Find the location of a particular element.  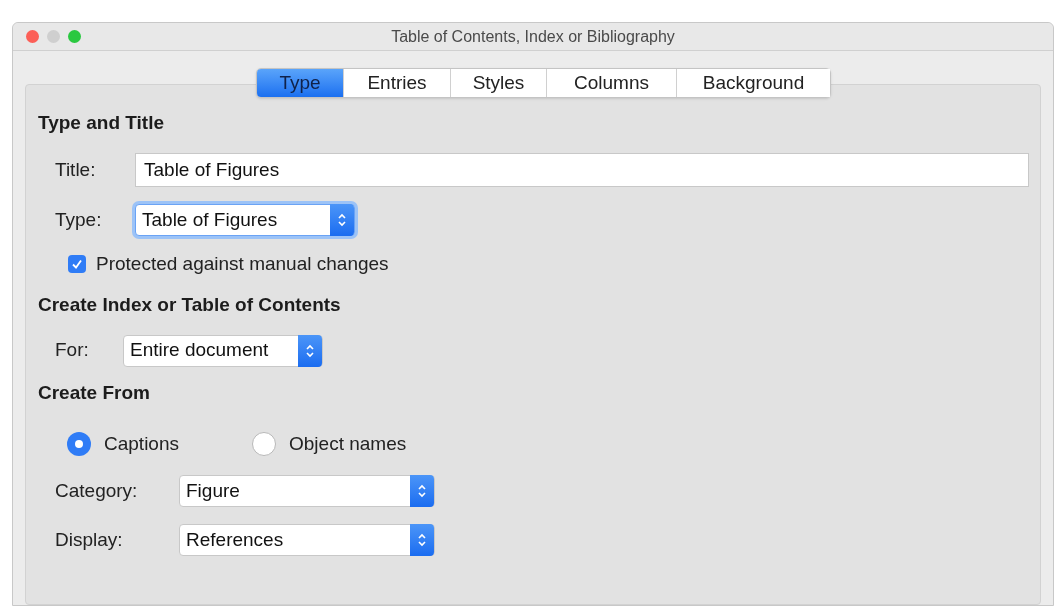

radio-label: Object names is located at coordinates (348, 443).